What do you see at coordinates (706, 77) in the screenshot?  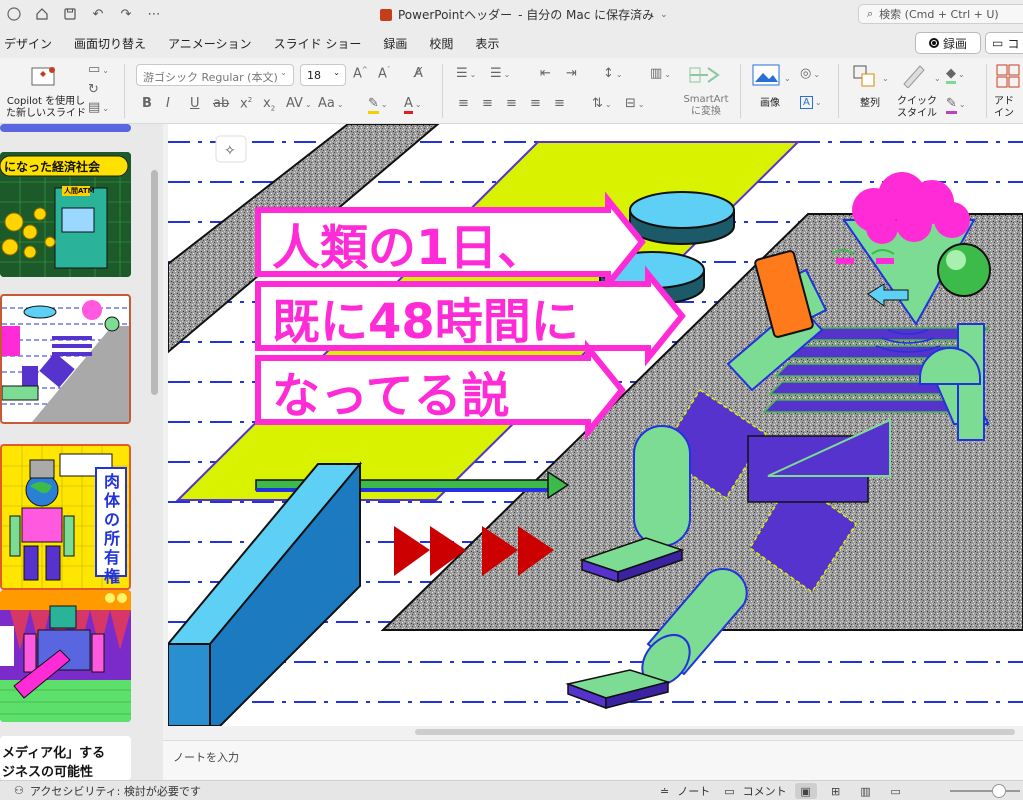 I see `smartart-icon` at bounding box center [706, 77].